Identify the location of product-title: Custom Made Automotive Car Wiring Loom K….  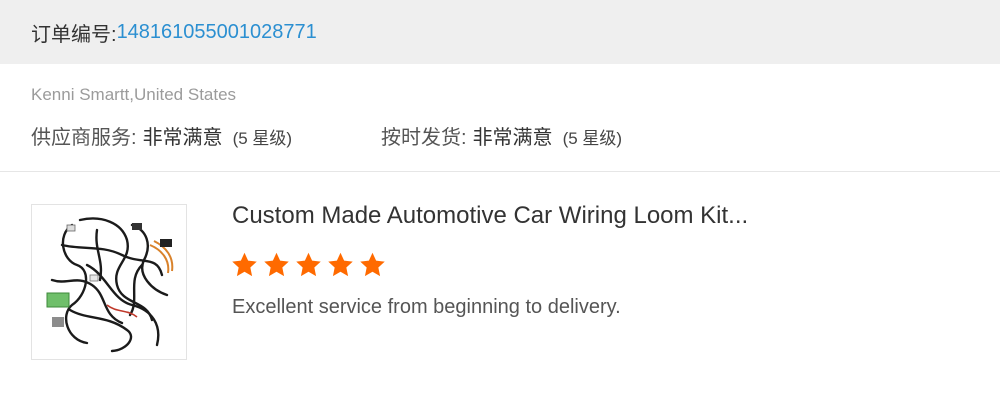
(490, 216).